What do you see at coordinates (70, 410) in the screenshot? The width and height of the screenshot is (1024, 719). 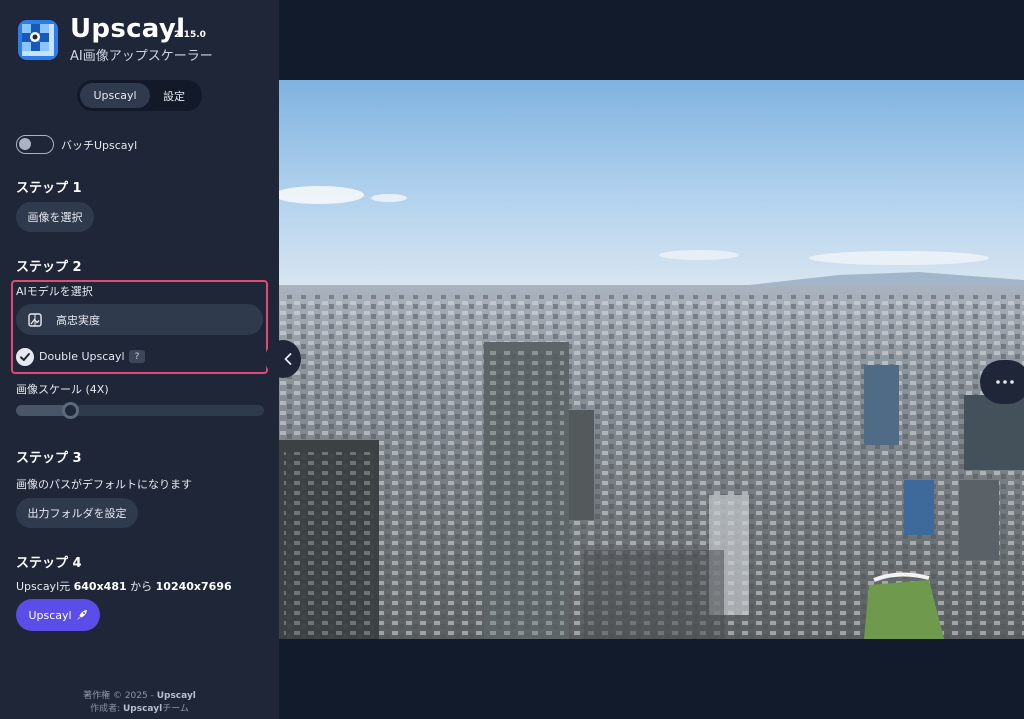 I see `slider-thumb` at bounding box center [70, 410].